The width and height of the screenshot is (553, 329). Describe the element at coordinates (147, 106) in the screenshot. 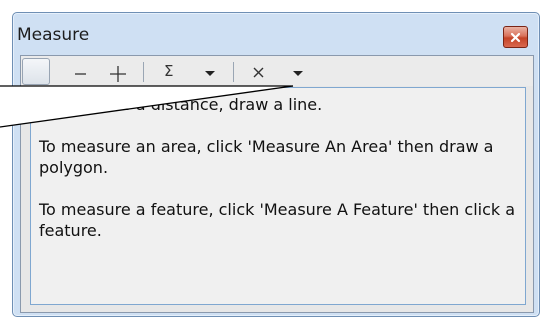

I see `callout-pointer` at that location.